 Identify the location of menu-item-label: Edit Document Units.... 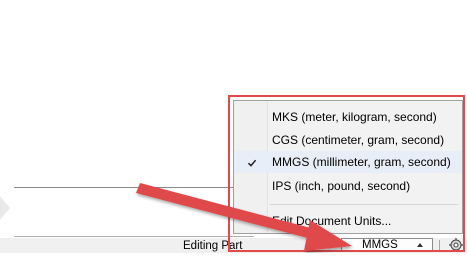
(332, 221).